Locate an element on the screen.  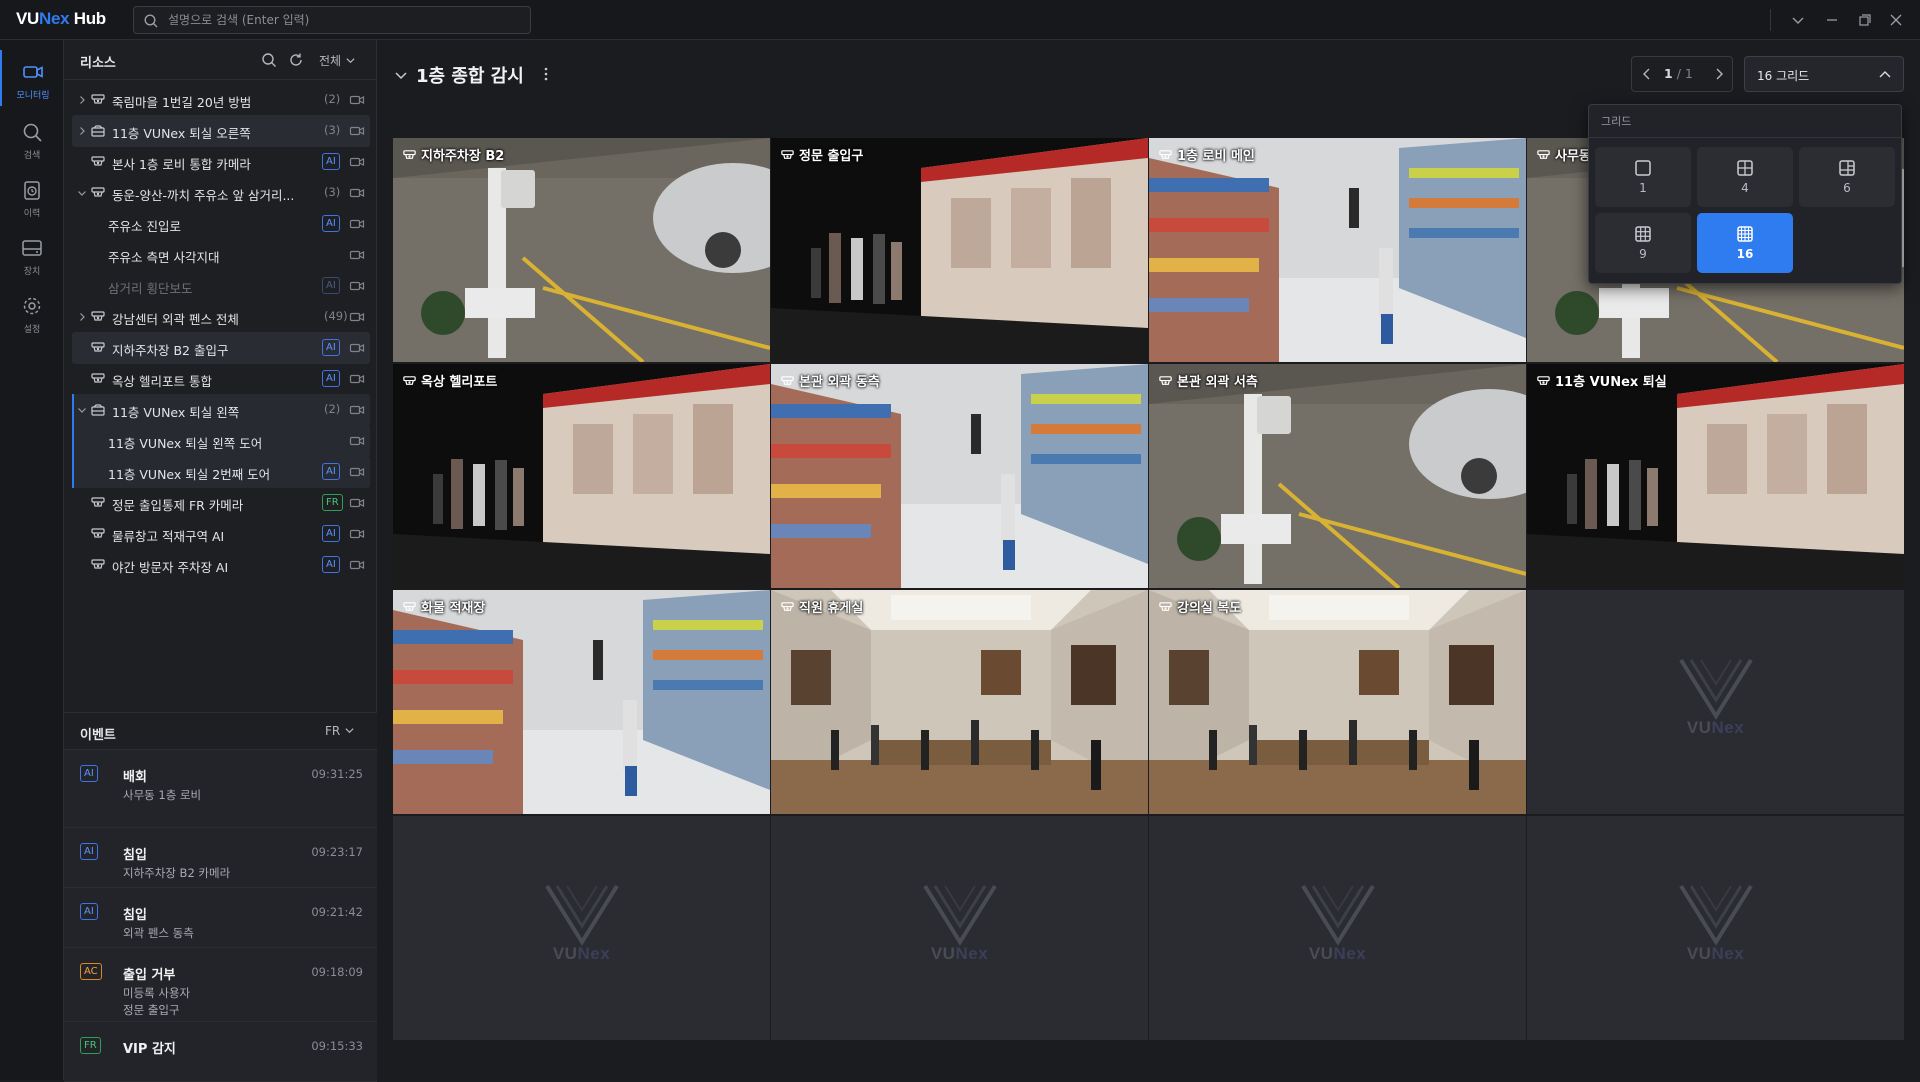
resource-item: 지하주차장 B2 출입구 AI is located at coordinates (221, 348).